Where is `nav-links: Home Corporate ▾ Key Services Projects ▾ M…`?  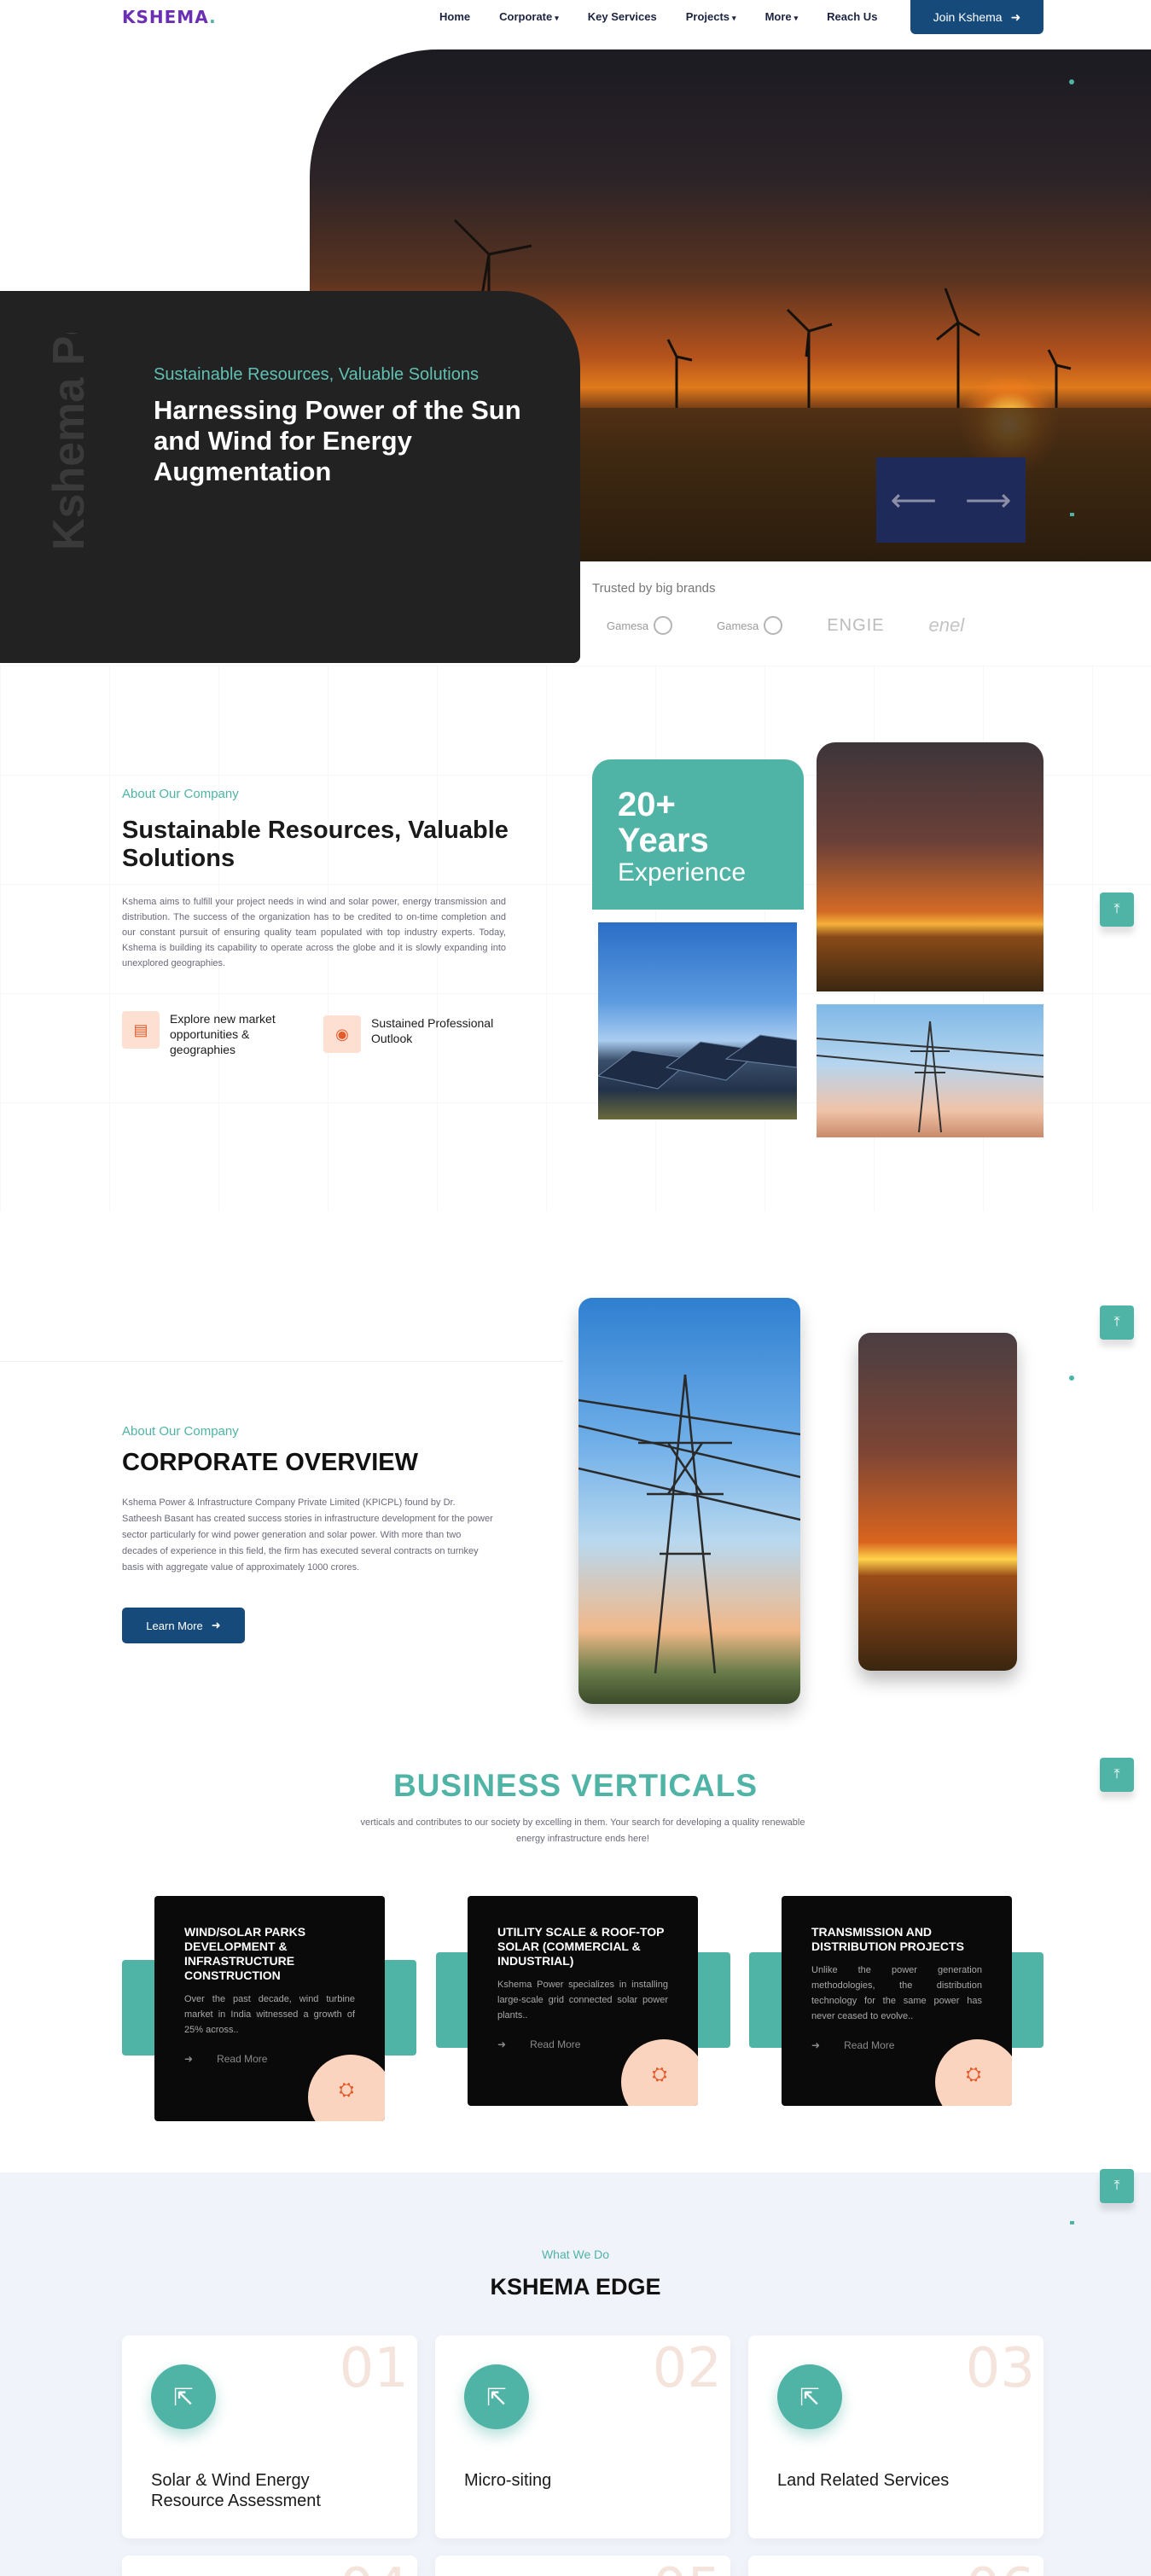 nav-links: Home Corporate ▾ Key Services Projects ▾ M… is located at coordinates (673, 17).